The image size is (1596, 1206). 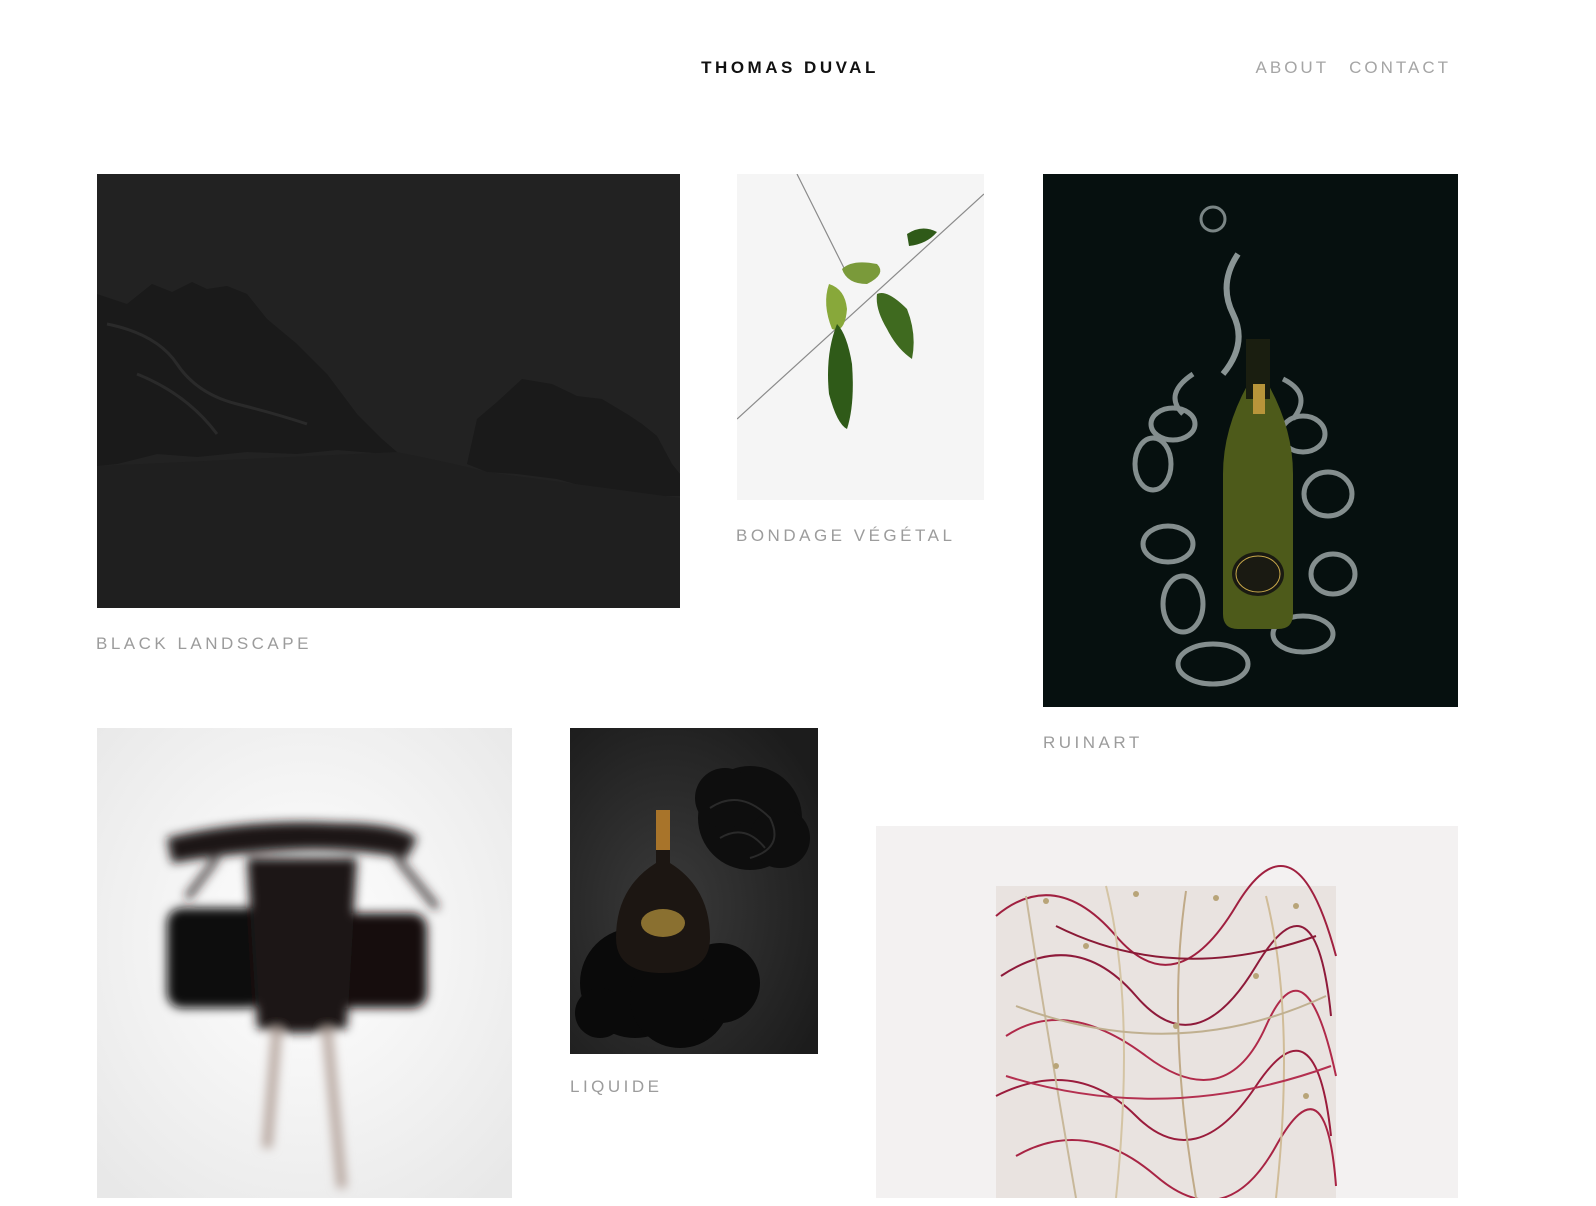 I want to click on project-tile-bondage-vegetal, so click(x=860, y=337).